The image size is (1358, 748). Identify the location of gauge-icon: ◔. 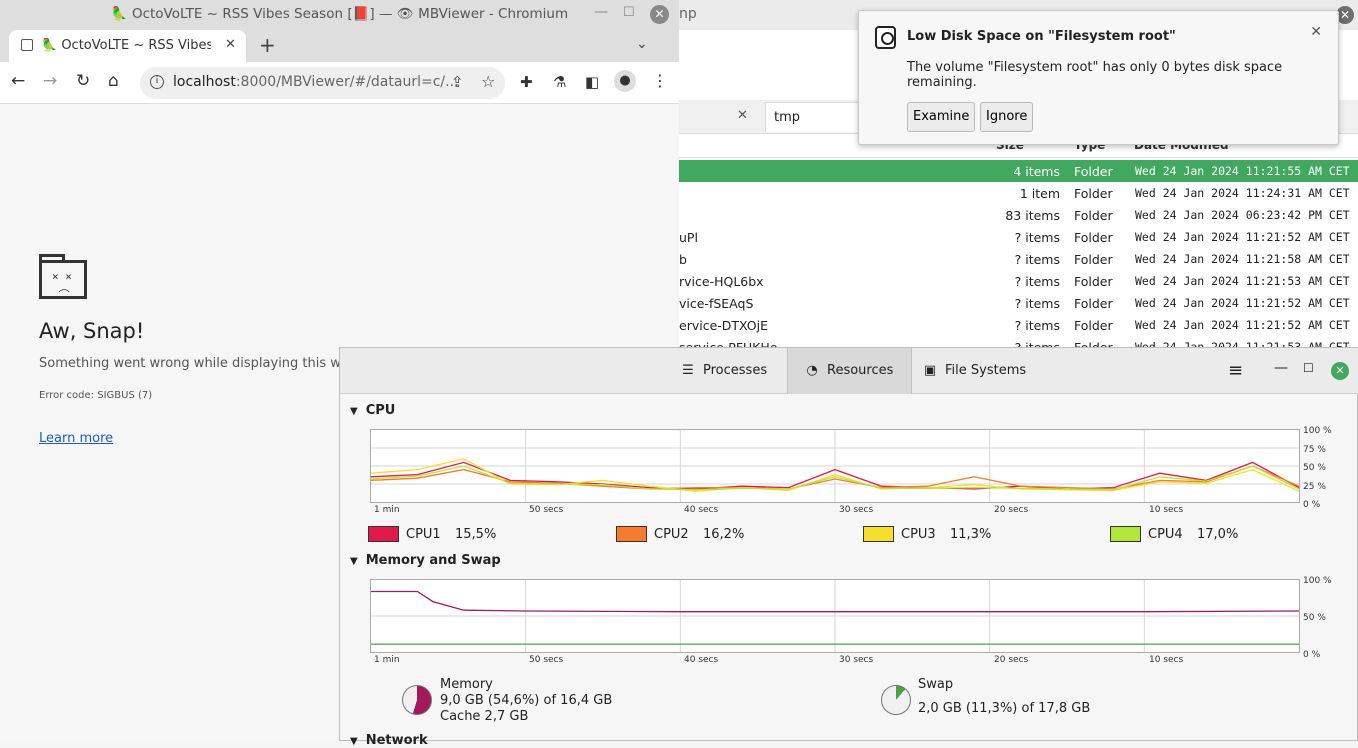
(812, 370).